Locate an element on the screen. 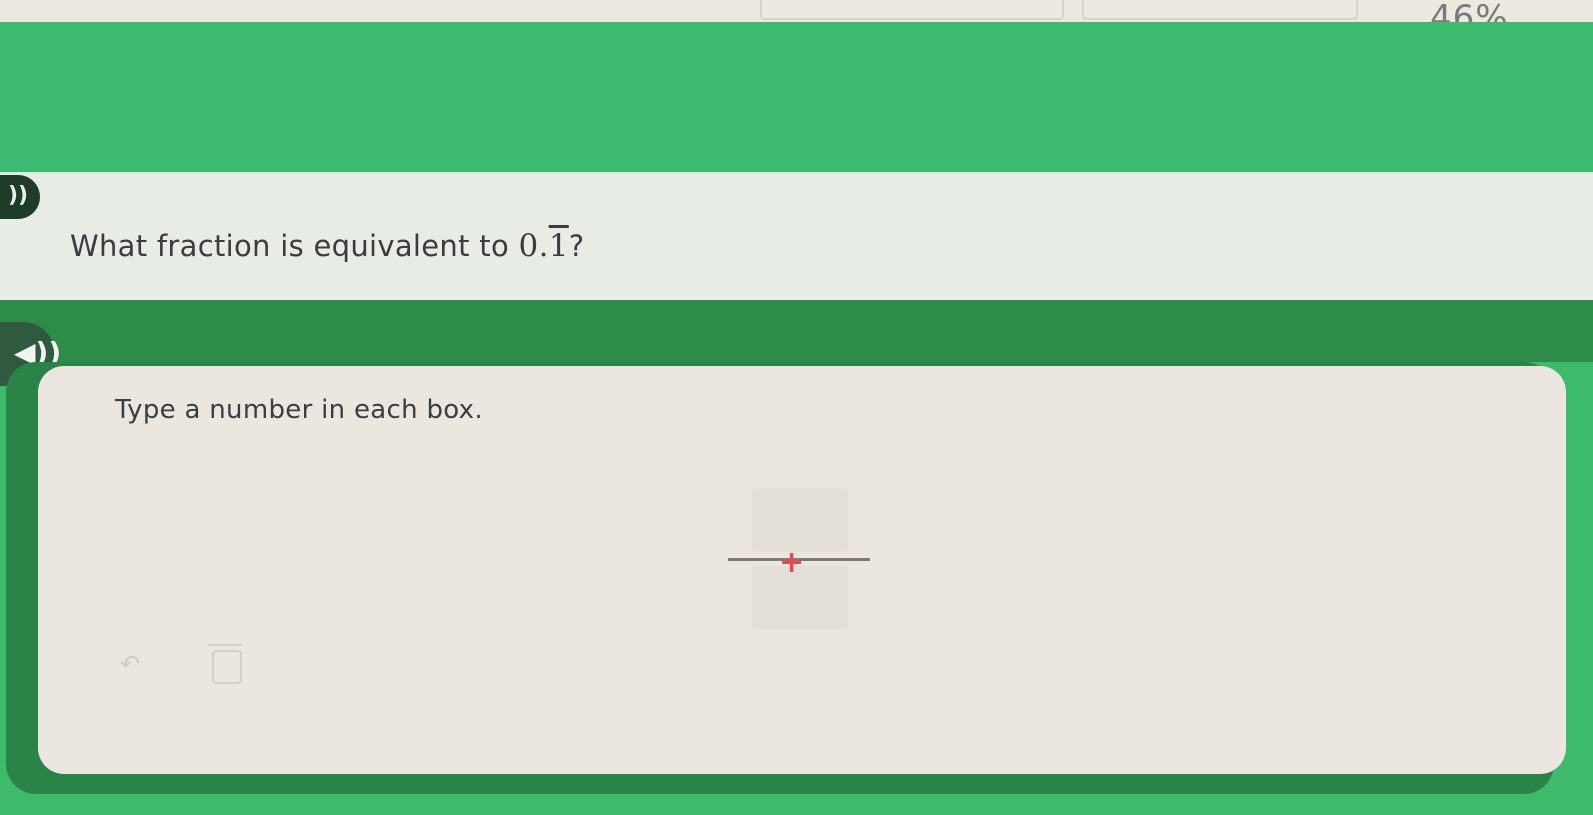 This screenshot has width=1593, height=815. question-prefix: What fraction is equivalent to is located at coordinates (290, 246).